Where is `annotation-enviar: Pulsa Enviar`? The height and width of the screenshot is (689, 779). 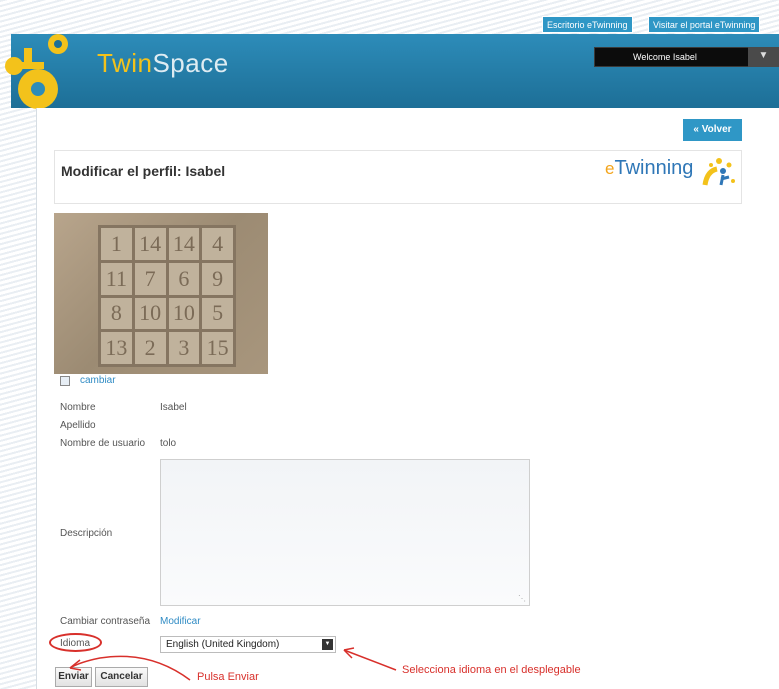 annotation-enviar: Pulsa Enviar is located at coordinates (228, 677).